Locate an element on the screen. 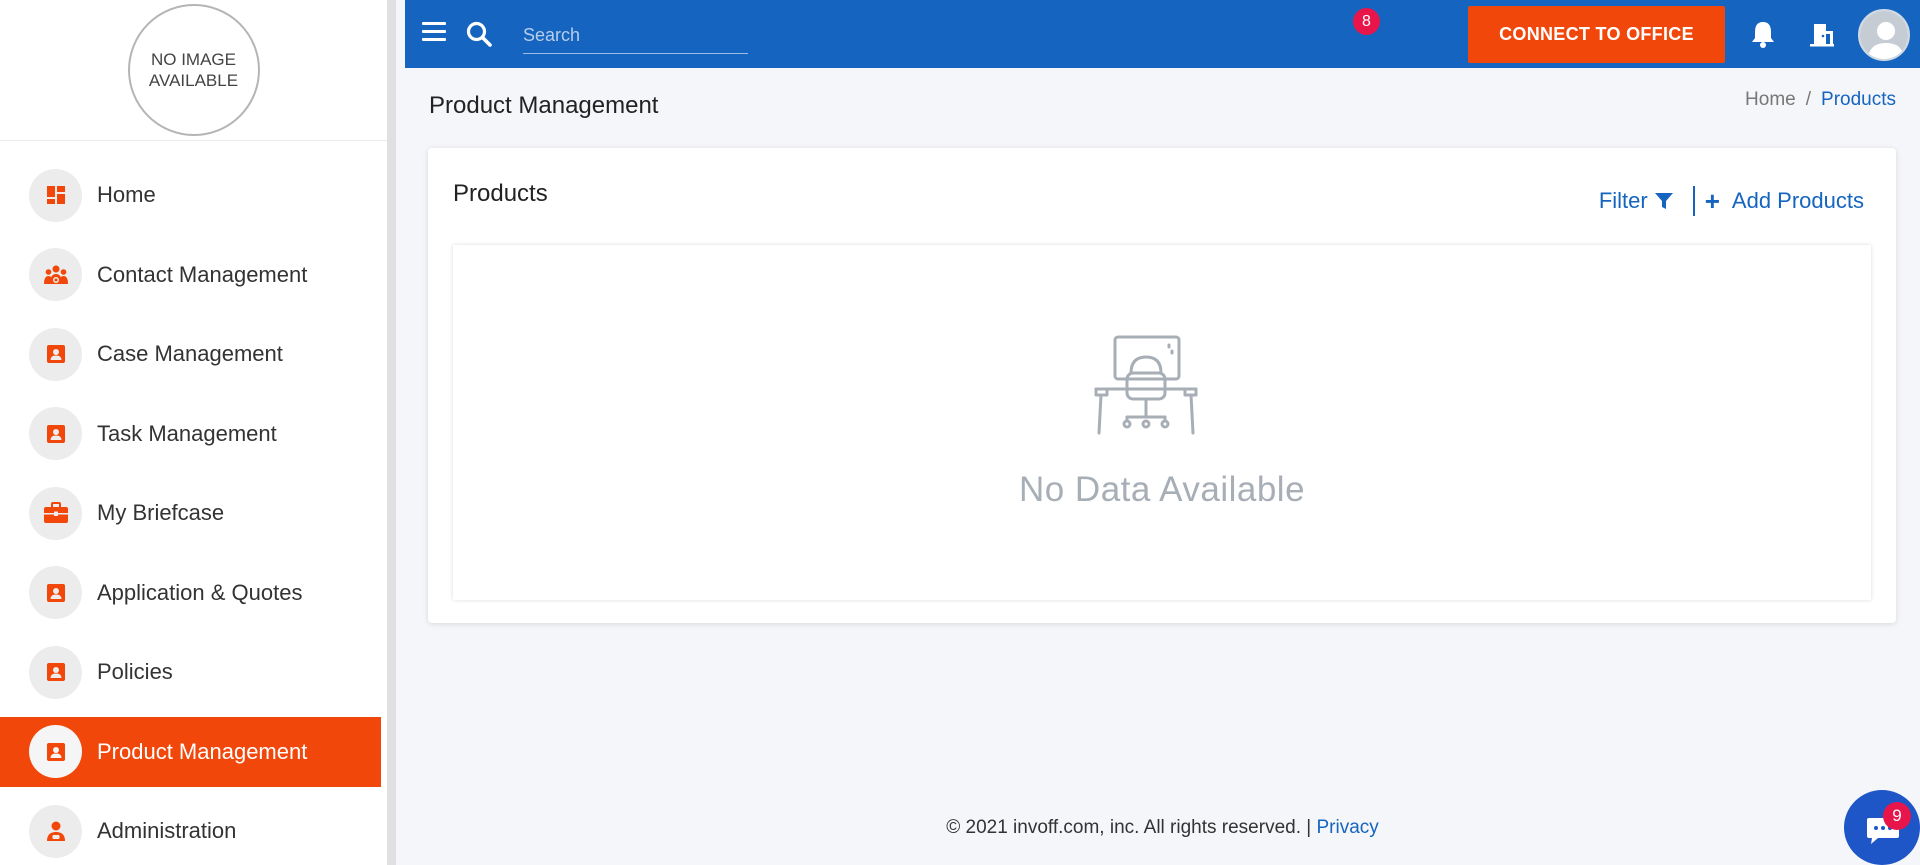 The image size is (1920, 865). sidebar-item-policies: Policies is located at coordinates (190, 672).